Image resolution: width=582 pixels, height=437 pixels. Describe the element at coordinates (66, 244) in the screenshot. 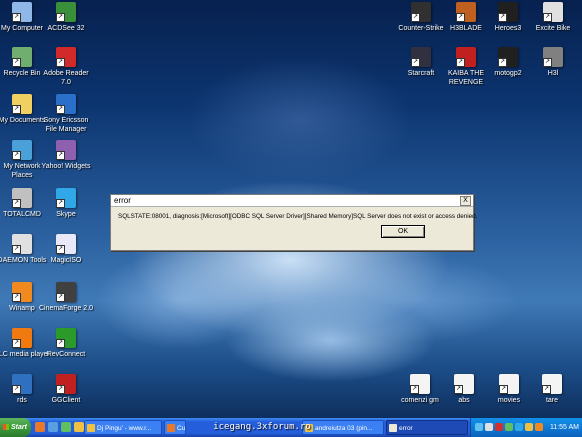

I see `magiciso-icon: ↗` at that location.